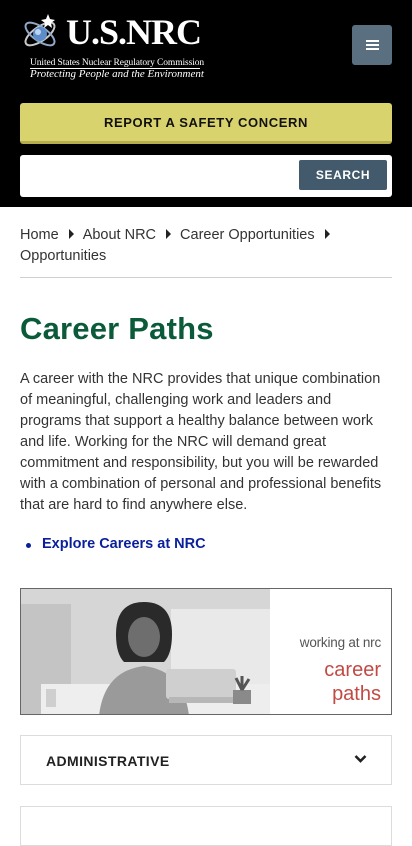 The height and width of the screenshot is (846, 412). I want to click on hamburger-icon, so click(372, 45).